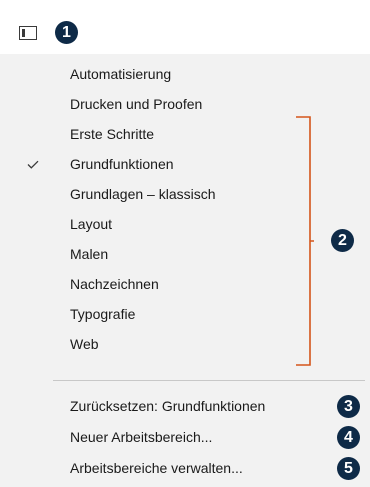 This screenshot has width=370, height=487. Describe the element at coordinates (112, 134) in the screenshot. I see `menu-item-label: Erste Schritte` at that location.